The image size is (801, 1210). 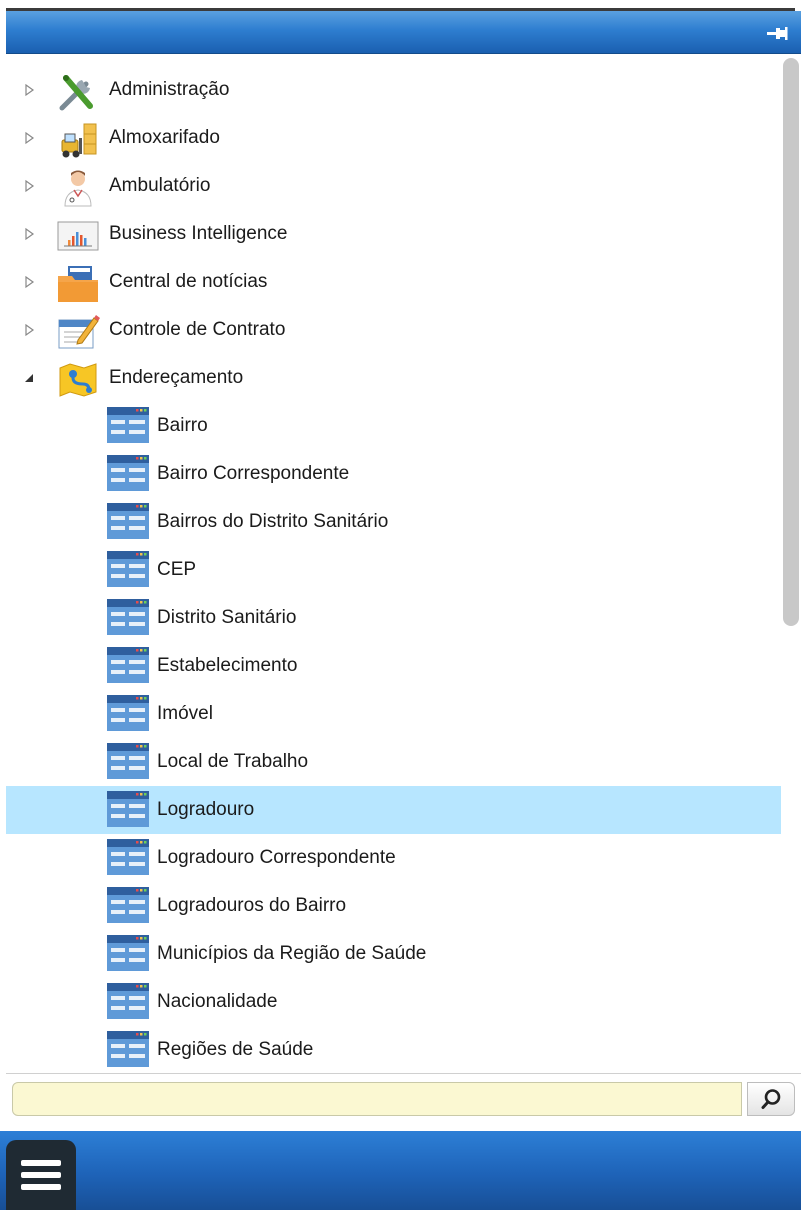 I want to click on tree-item-label: Controle de Contrato, so click(x=197, y=329).